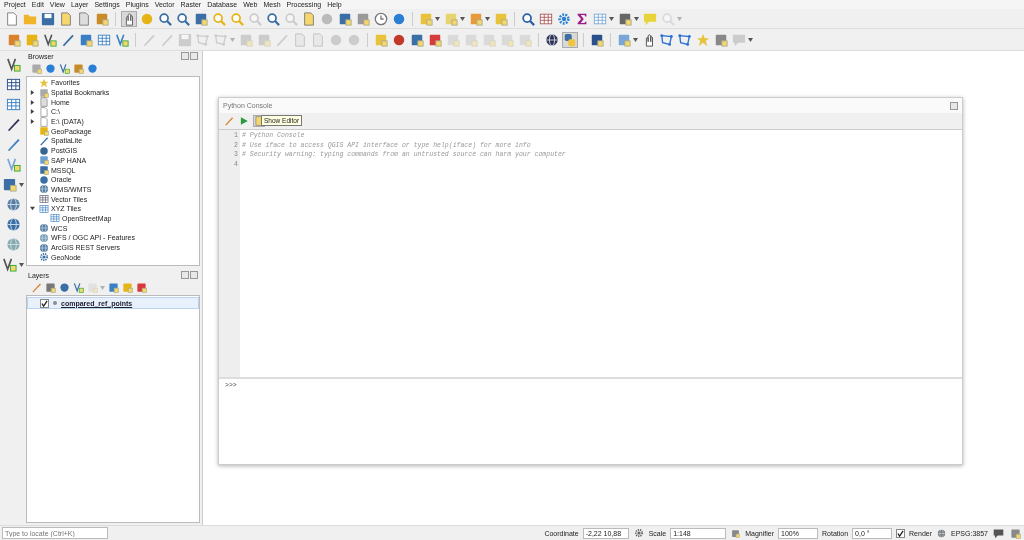 The width and height of the screenshot is (1024, 540). Describe the element at coordinates (86, 39) in the screenshot. I see `box-icon` at that location.